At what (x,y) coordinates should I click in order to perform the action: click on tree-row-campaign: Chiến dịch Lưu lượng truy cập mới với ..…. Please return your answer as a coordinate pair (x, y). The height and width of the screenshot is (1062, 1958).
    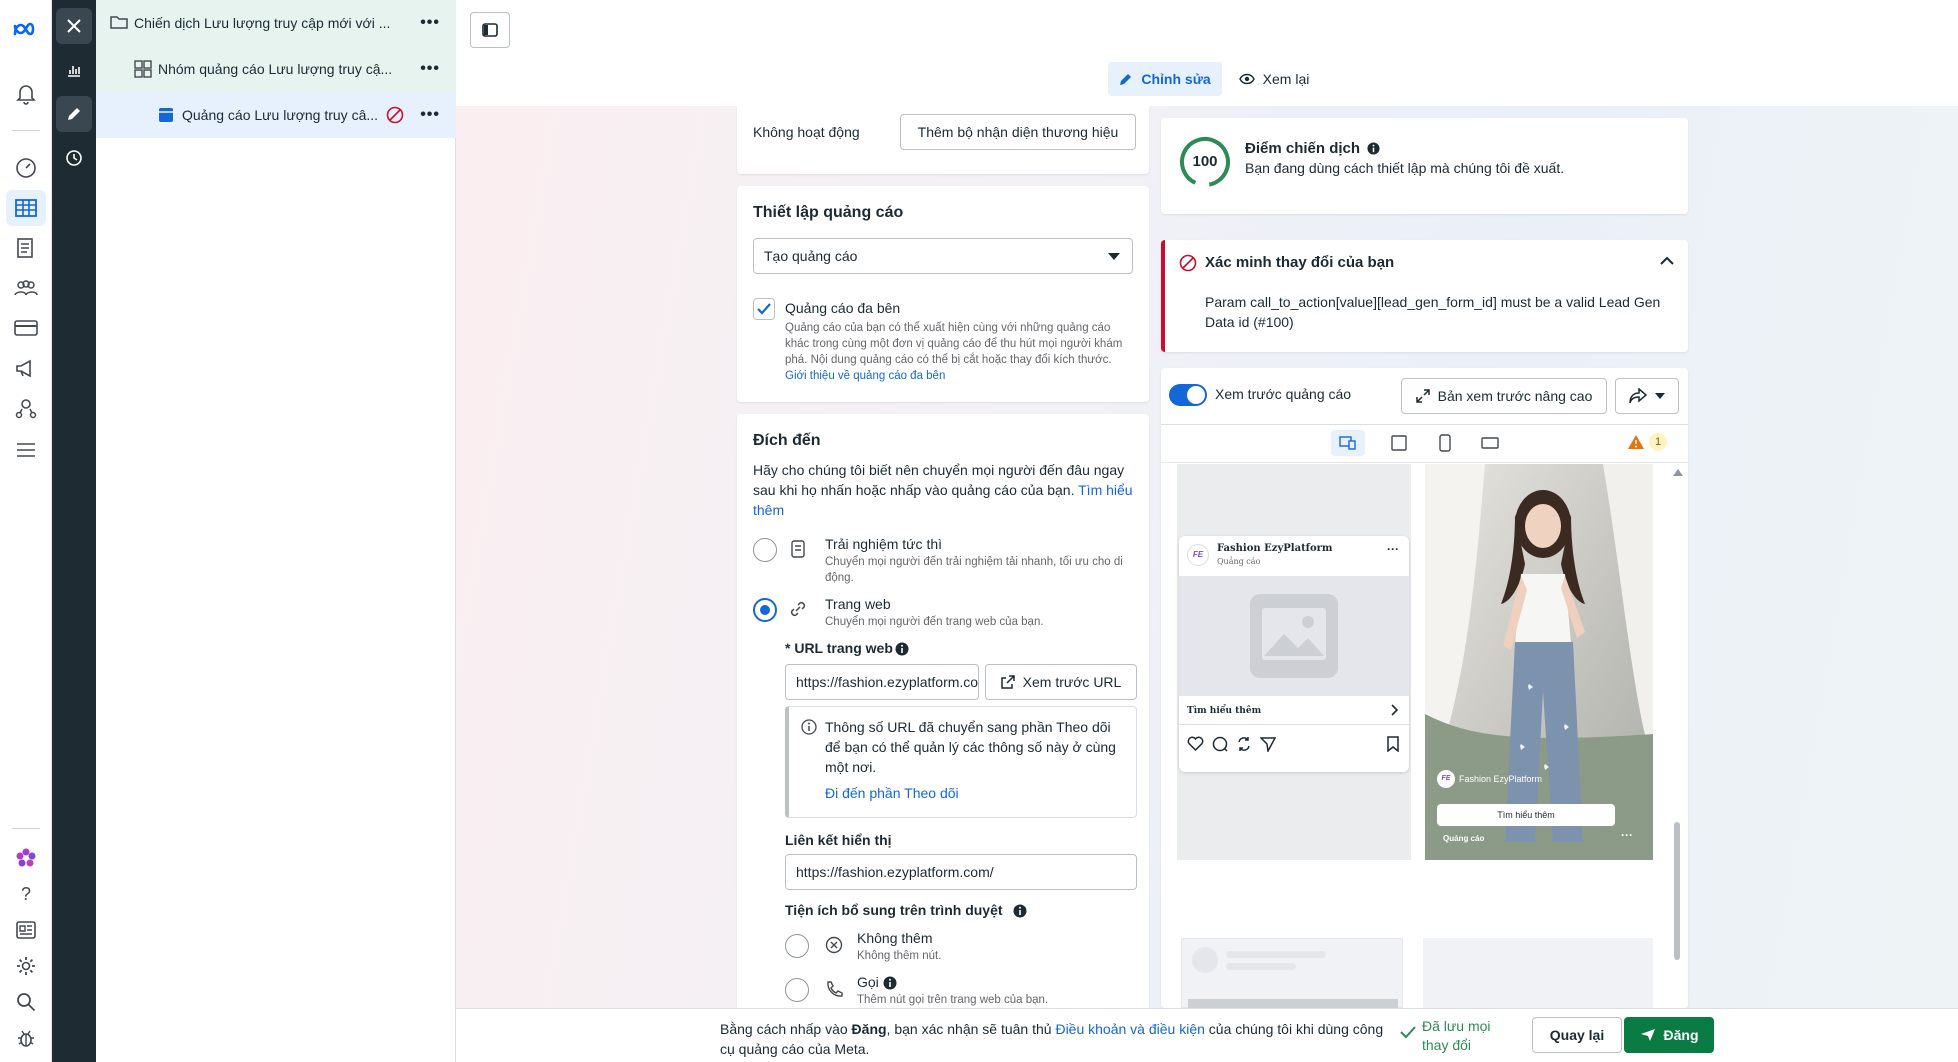
    Looking at the image, I should click on (276, 23).